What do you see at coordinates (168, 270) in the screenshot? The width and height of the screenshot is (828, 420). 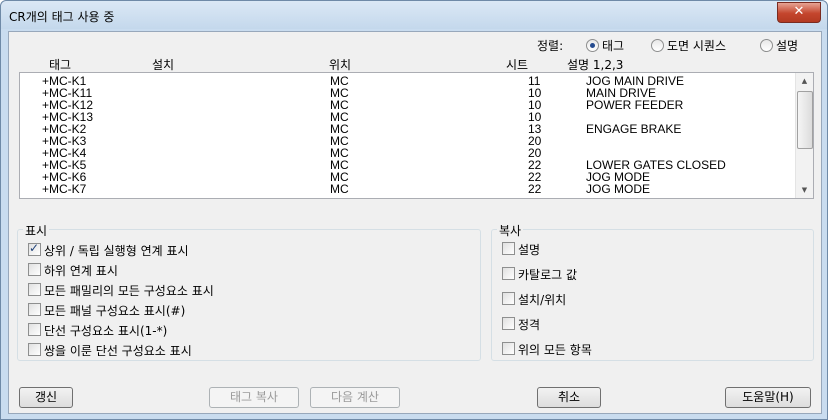 I see `display-option-1: 하위 연계 표시` at bounding box center [168, 270].